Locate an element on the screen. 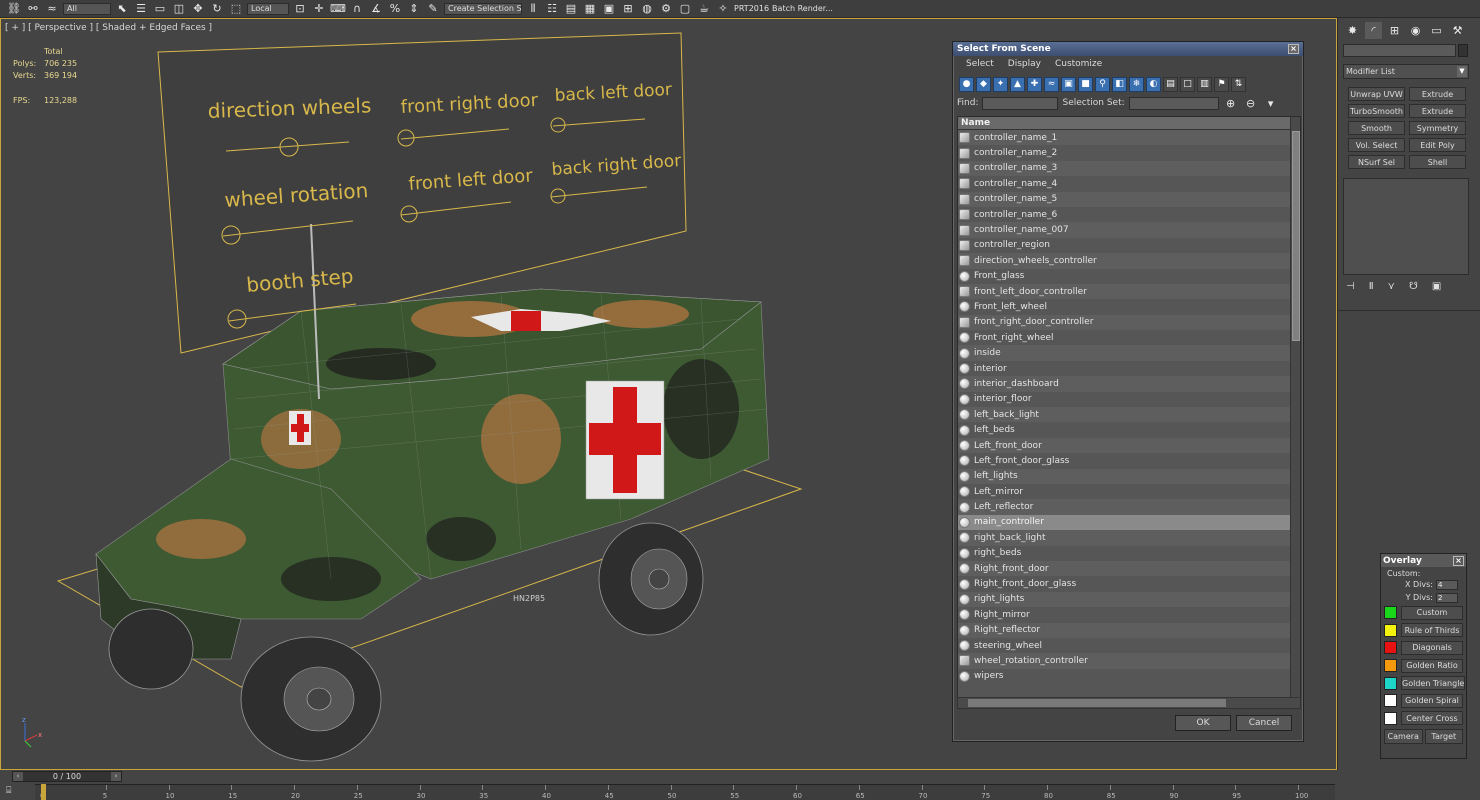 The height and width of the screenshot is (800, 1480). curve-editor-icon: ▣ is located at coordinates (609, 9).